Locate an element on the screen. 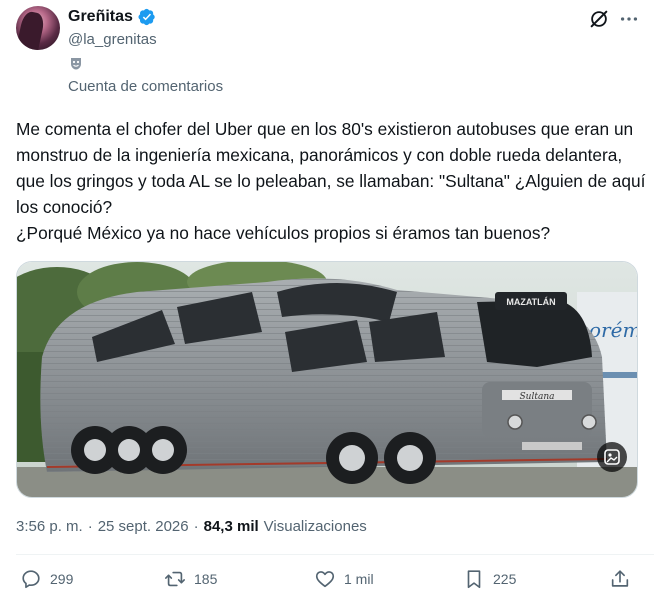 This screenshot has width=670, height=606. bookmark-count: 225 is located at coordinates (505, 579).